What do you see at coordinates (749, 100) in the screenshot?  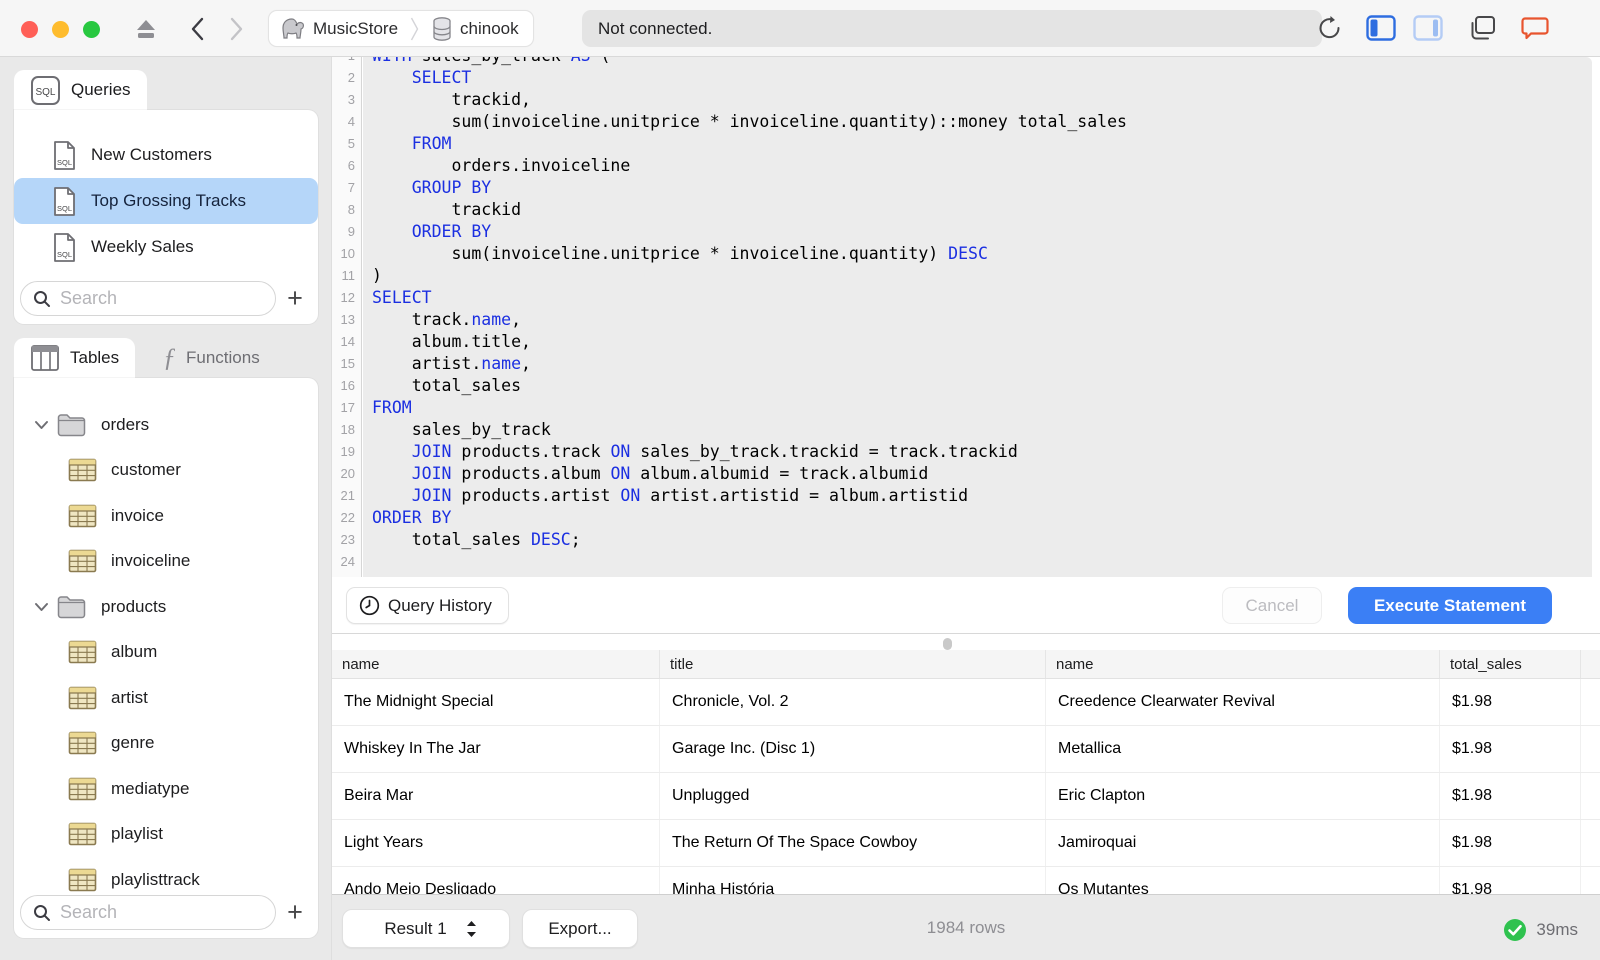 I see `code-line: trackid,` at bounding box center [749, 100].